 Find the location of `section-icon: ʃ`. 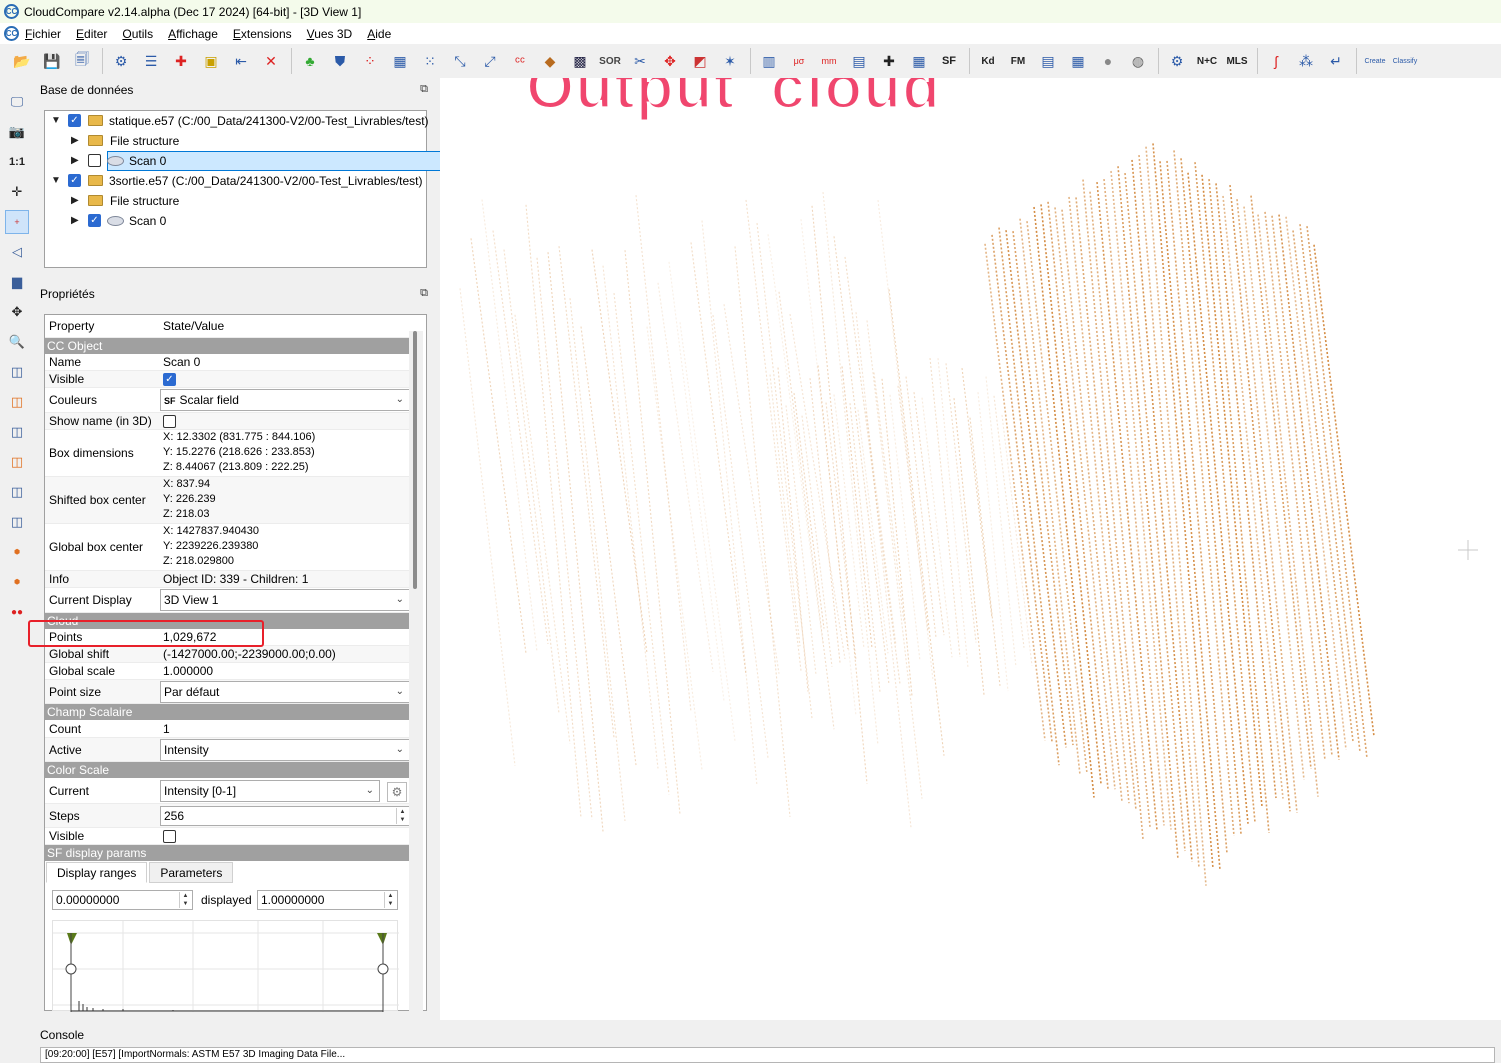

section-icon: ʃ is located at coordinates (1276, 61).